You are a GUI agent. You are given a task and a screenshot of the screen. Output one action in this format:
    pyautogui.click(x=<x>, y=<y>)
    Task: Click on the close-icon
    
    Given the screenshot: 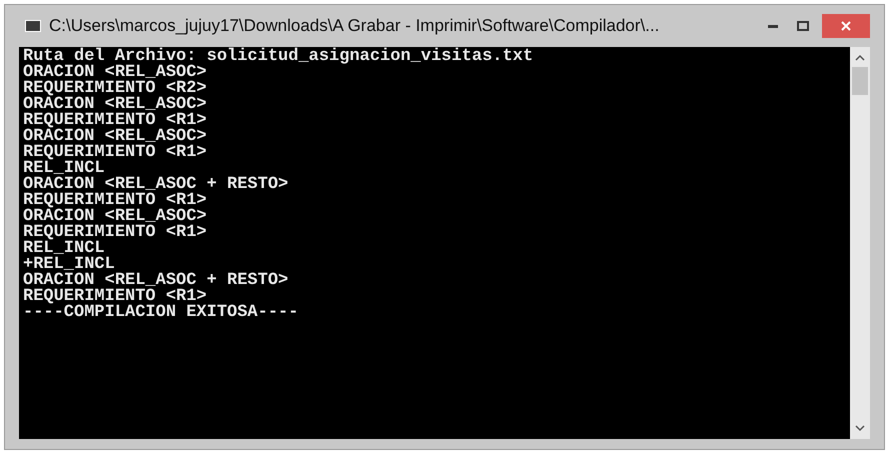 What is the action you would take?
    pyautogui.click(x=846, y=26)
    